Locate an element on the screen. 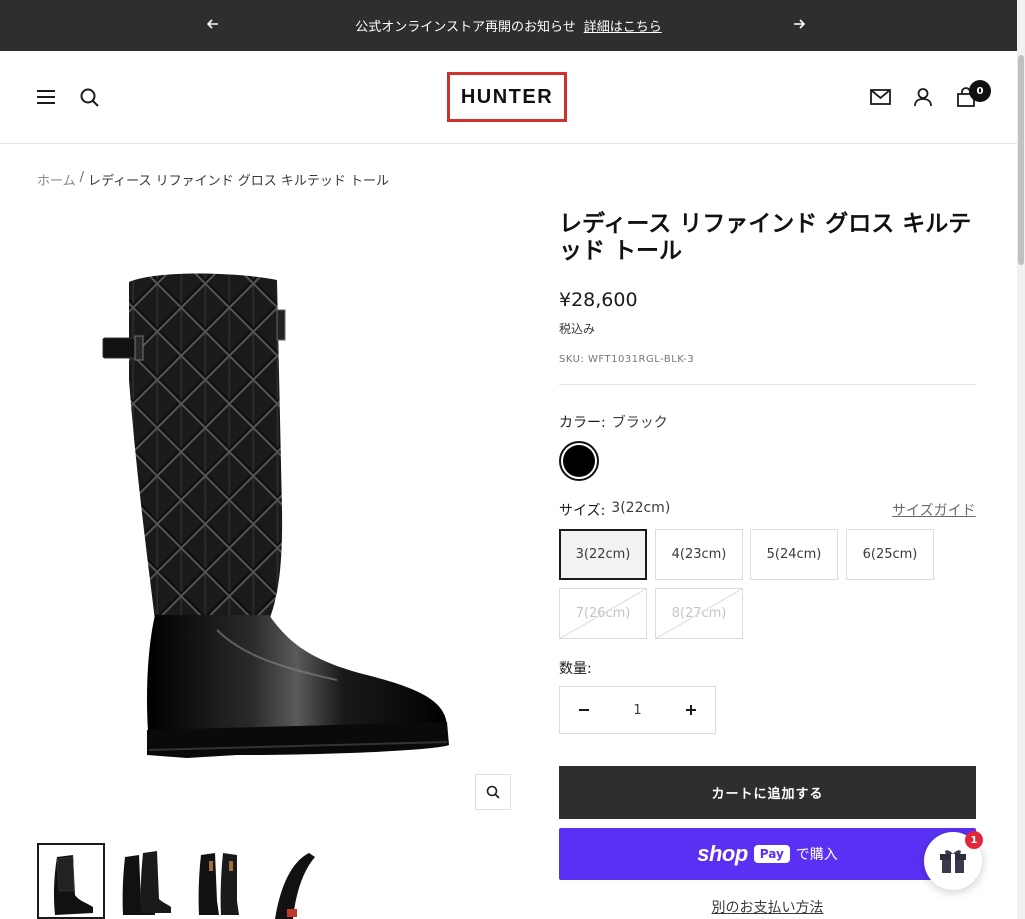 Image resolution: width=1025 pixels, height=919 pixels. quantity-label: 数量: is located at coordinates (575, 669).